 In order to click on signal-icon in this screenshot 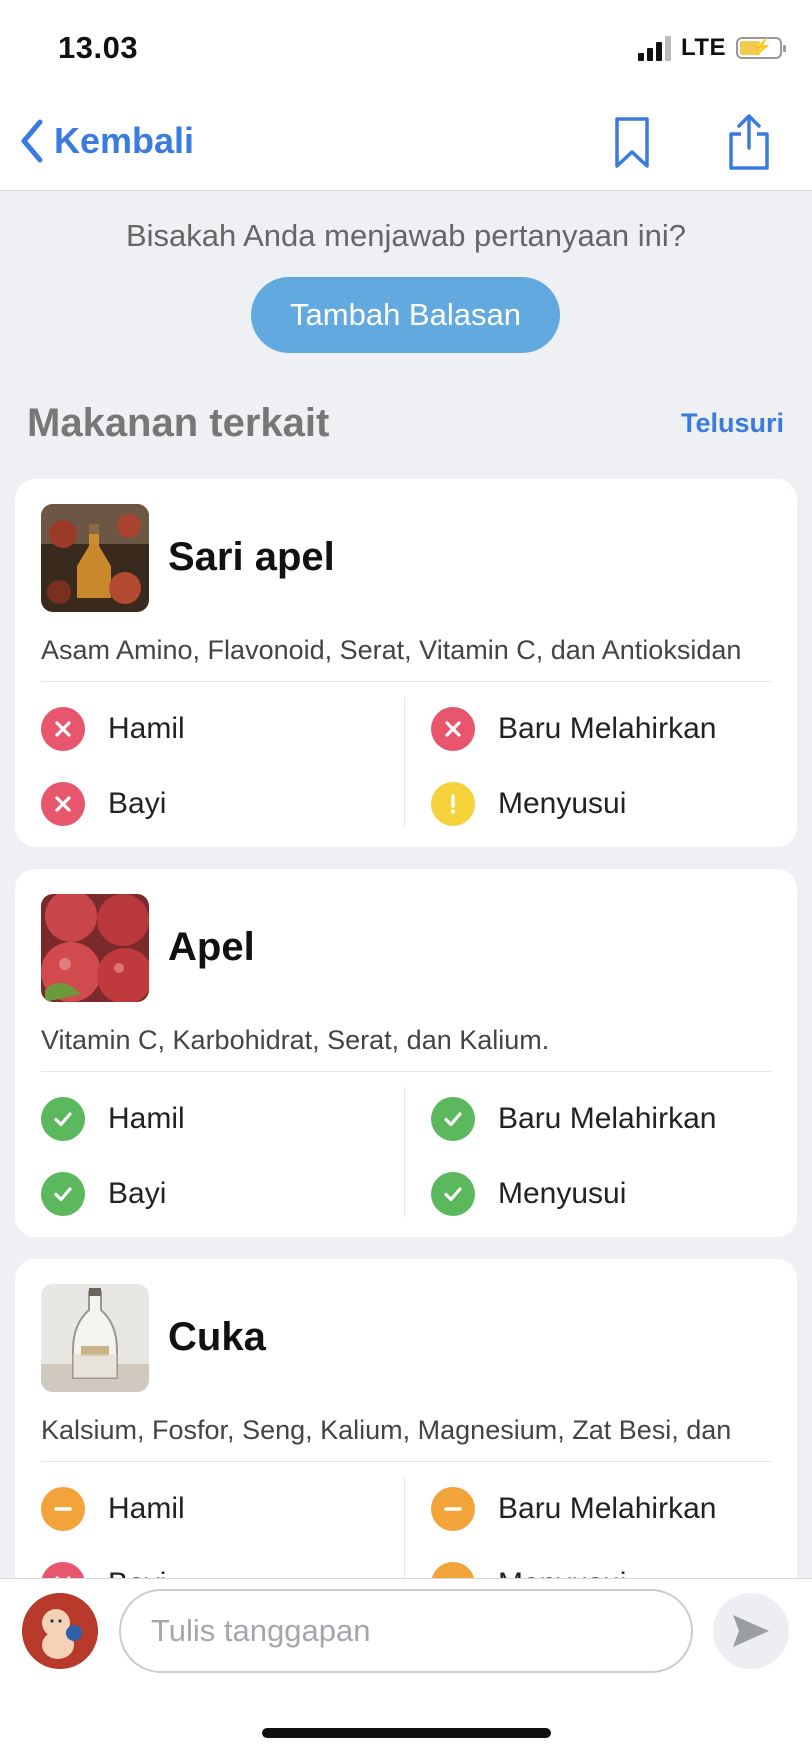, I will do `click(654, 48)`.